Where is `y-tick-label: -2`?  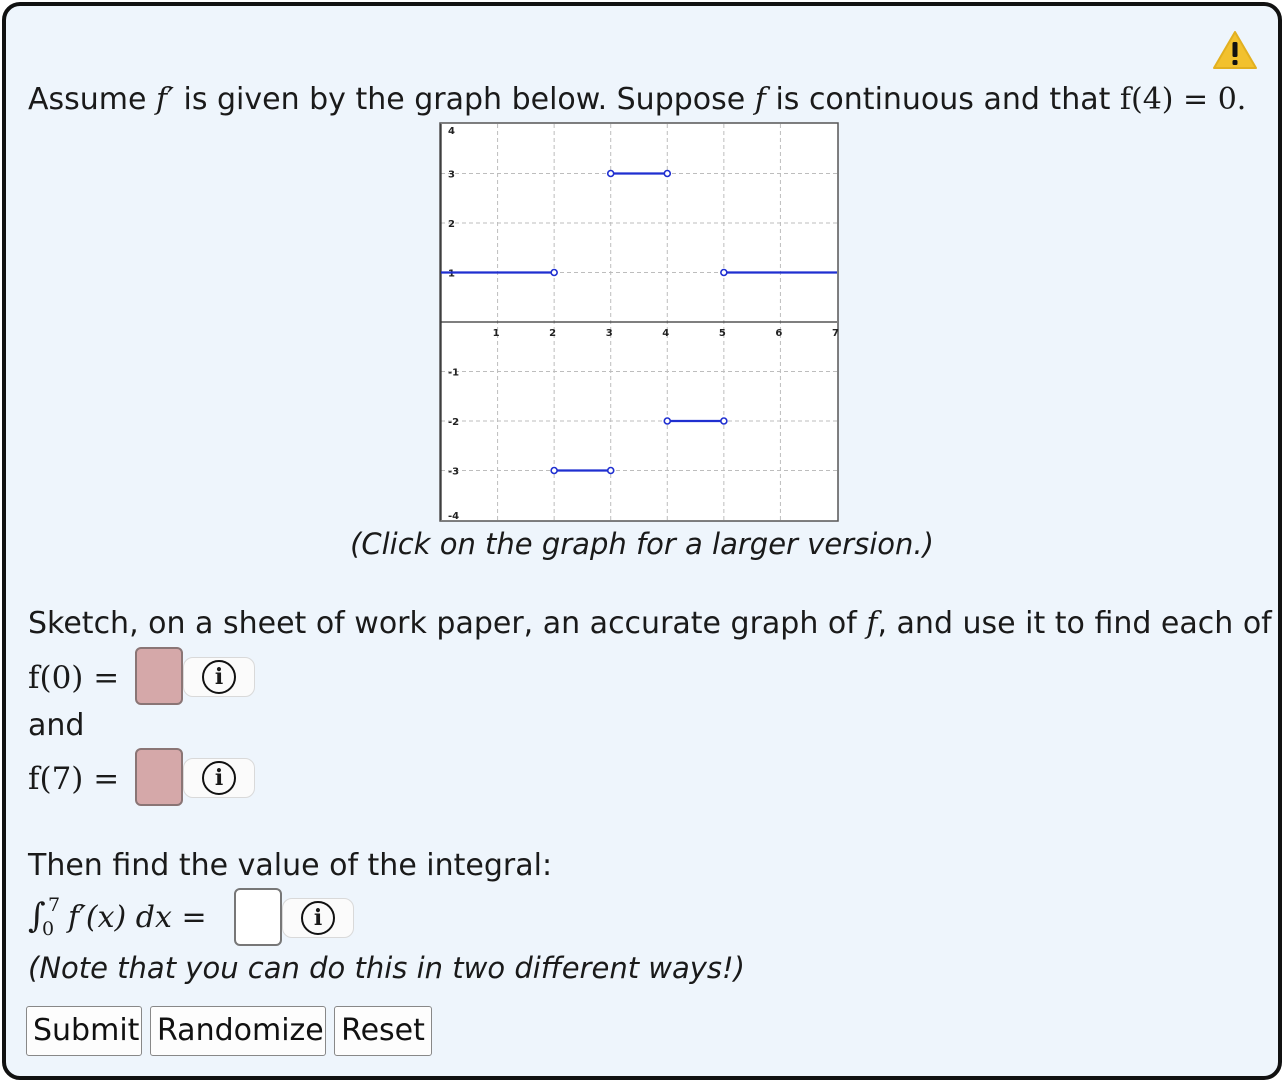
y-tick-label: -2 is located at coordinates (453, 422).